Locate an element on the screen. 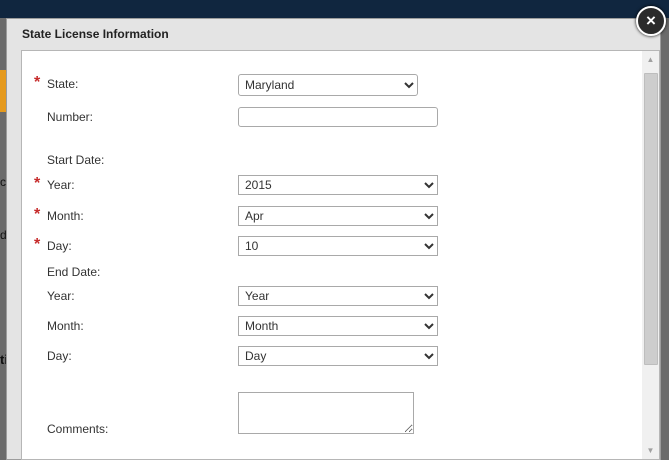 Image resolution: width=669 pixels, height=460 pixels. start-month-select: Apr is located at coordinates (338, 216).